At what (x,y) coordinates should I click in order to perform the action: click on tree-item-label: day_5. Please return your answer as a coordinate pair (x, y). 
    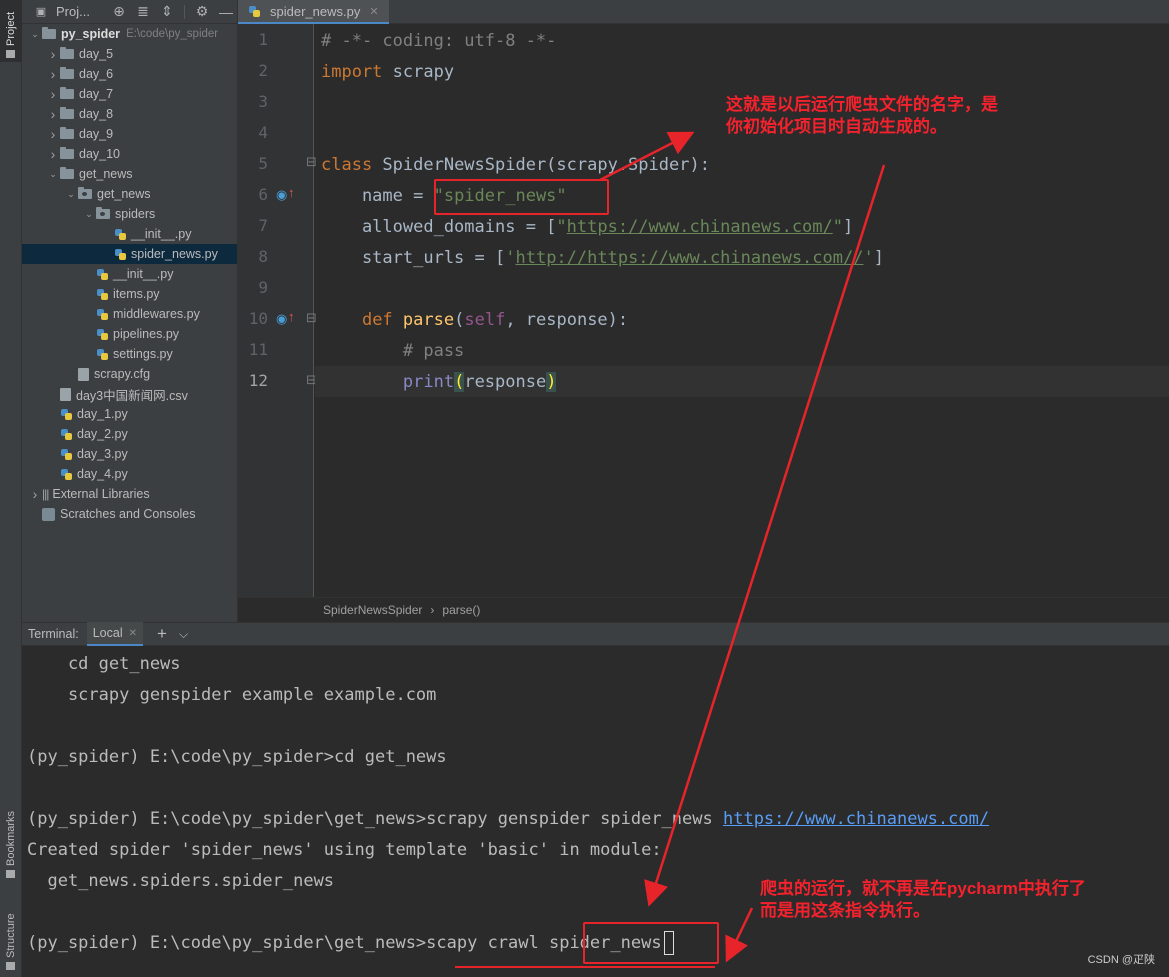
    Looking at the image, I should click on (96, 54).